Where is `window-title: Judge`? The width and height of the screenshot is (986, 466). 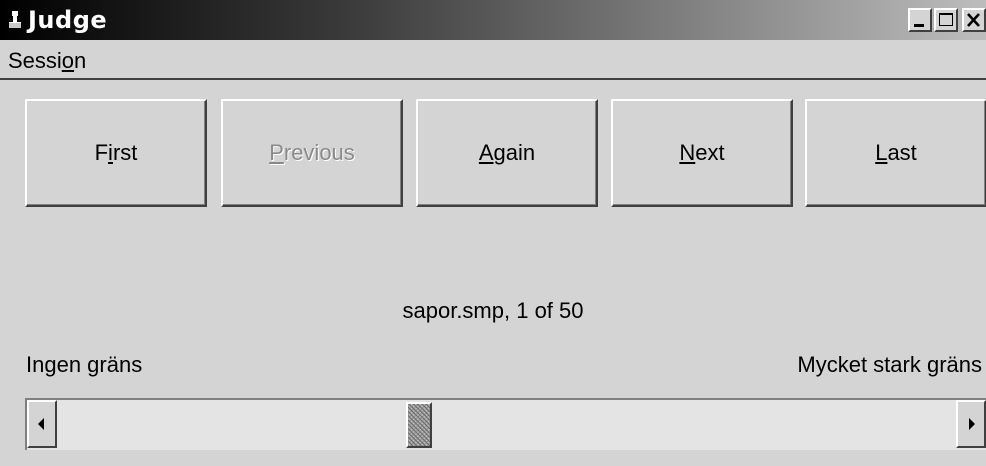 window-title: Judge is located at coordinates (68, 20).